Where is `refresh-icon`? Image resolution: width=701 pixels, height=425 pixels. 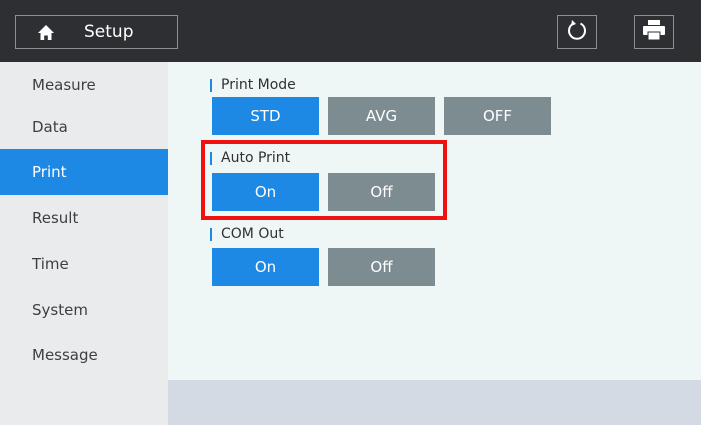 refresh-icon is located at coordinates (577, 32).